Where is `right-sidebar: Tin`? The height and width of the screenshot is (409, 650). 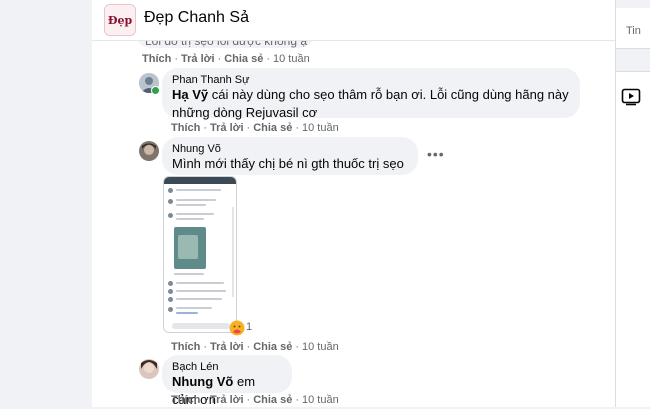 right-sidebar: Tin is located at coordinates (632, 203).